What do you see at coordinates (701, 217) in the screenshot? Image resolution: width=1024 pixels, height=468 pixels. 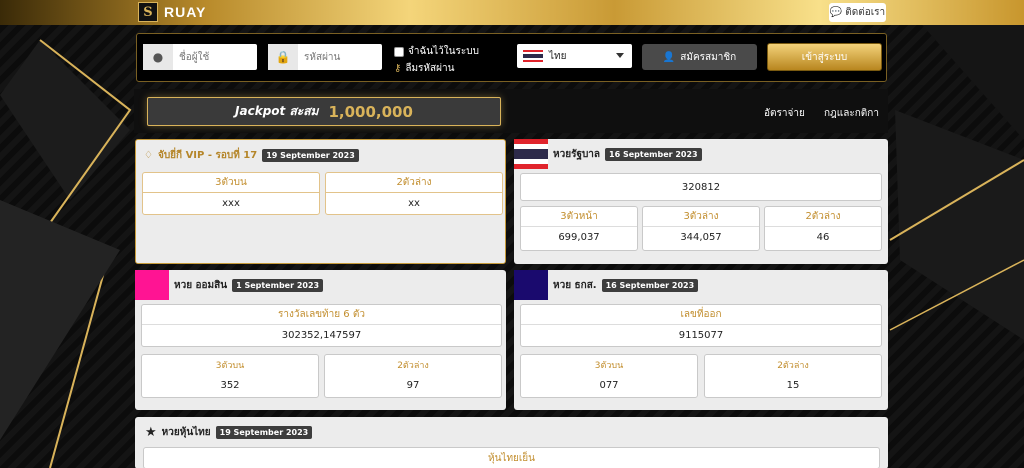 I see `gov-back3-label: 3ตัวล่าง` at bounding box center [701, 217].